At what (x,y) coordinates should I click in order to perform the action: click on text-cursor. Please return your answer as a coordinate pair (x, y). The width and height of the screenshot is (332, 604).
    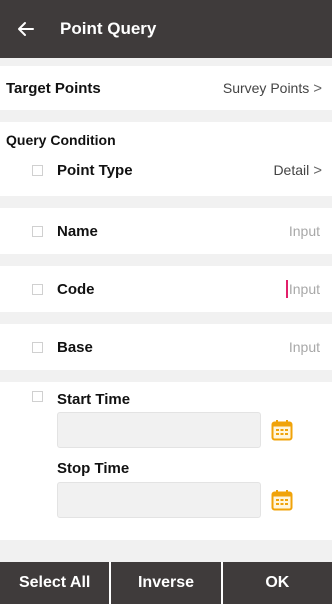
    Looking at the image, I should click on (286, 289).